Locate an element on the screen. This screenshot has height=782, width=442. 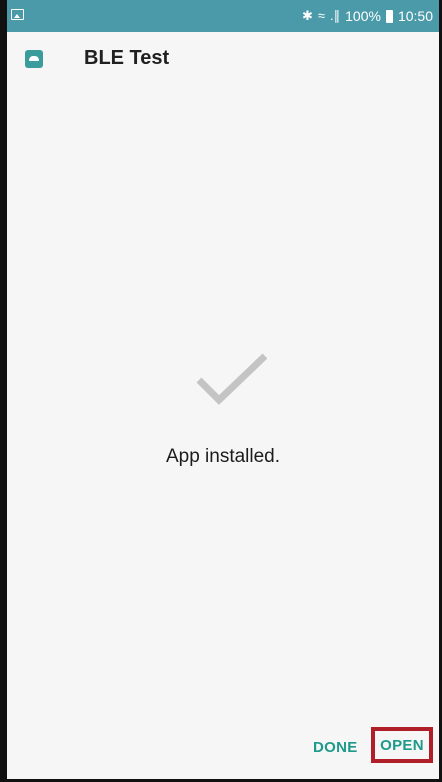
battery-icon is located at coordinates (389, 16).